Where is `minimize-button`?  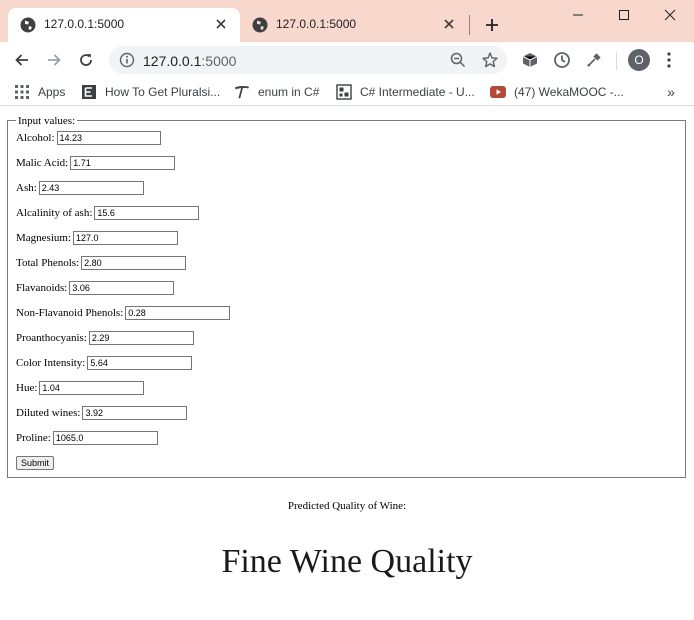 minimize-button is located at coordinates (578, 15).